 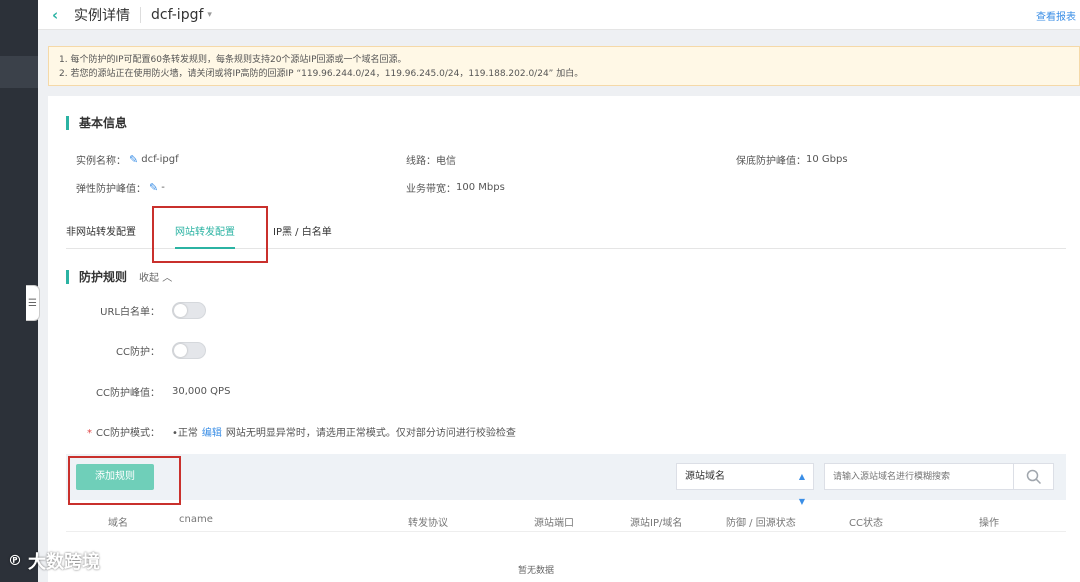 I want to click on rules-heading: 防护规则 收起 ︿, so click(x=119, y=276).